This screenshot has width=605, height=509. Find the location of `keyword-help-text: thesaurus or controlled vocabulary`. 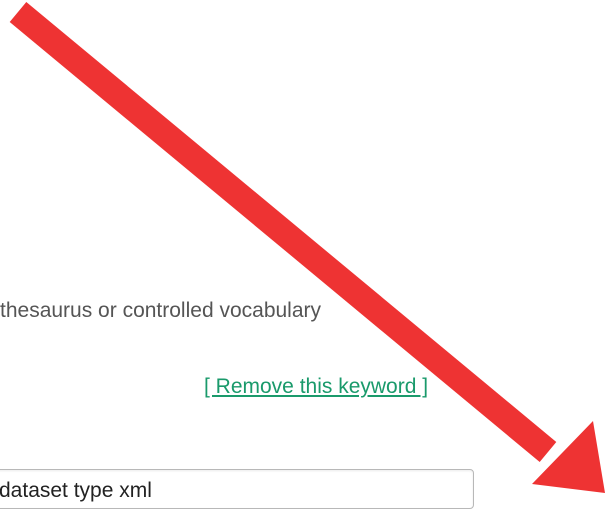

keyword-help-text: thesaurus or controlled vocabulary is located at coordinates (161, 310).